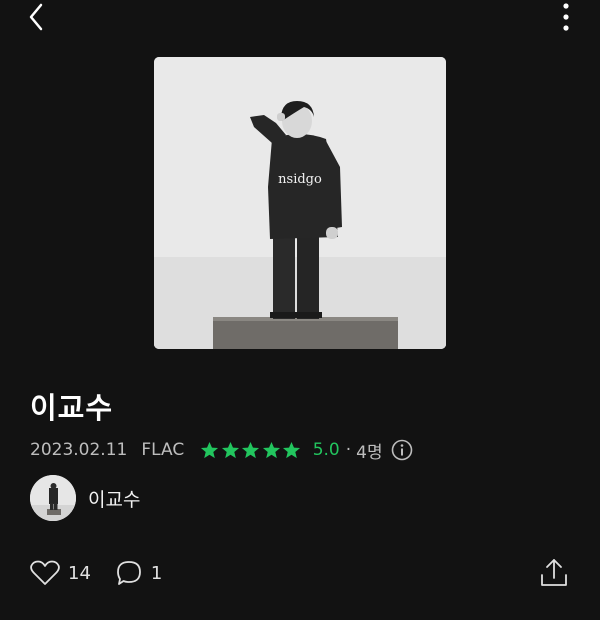 The height and width of the screenshot is (620, 600). I want to click on info-icon, so click(402, 450).